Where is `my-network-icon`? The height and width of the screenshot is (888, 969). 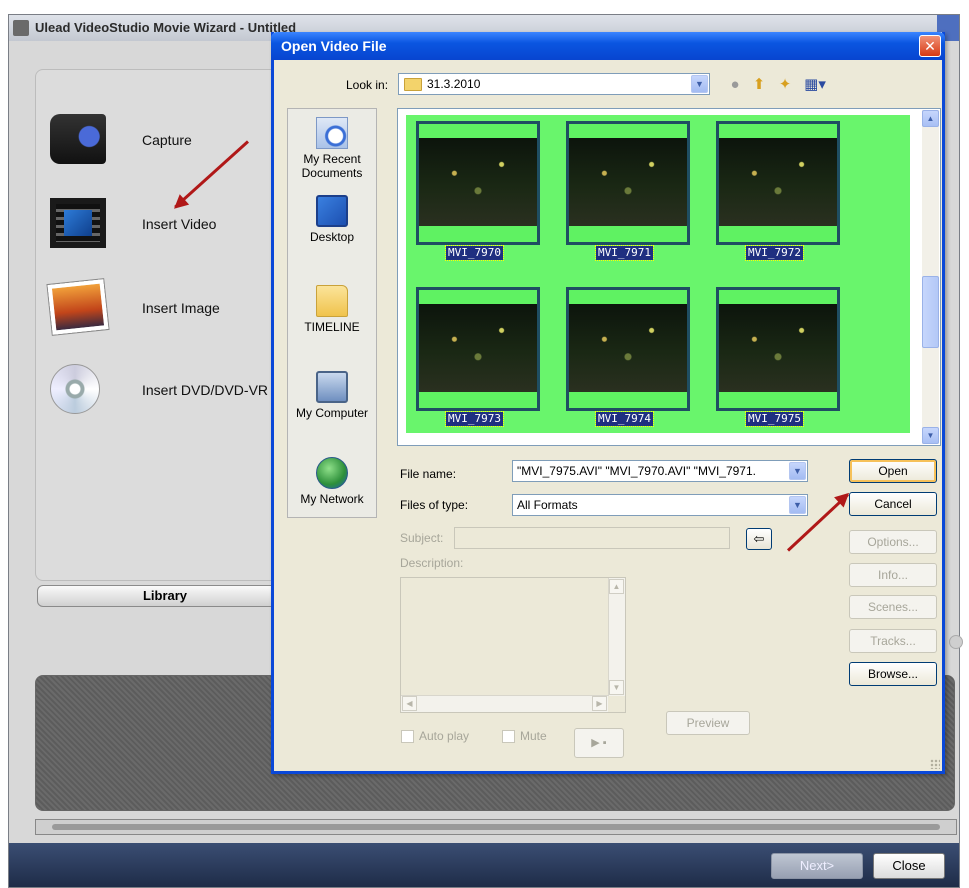
my-network-icon is located at coordinates (332, 473).